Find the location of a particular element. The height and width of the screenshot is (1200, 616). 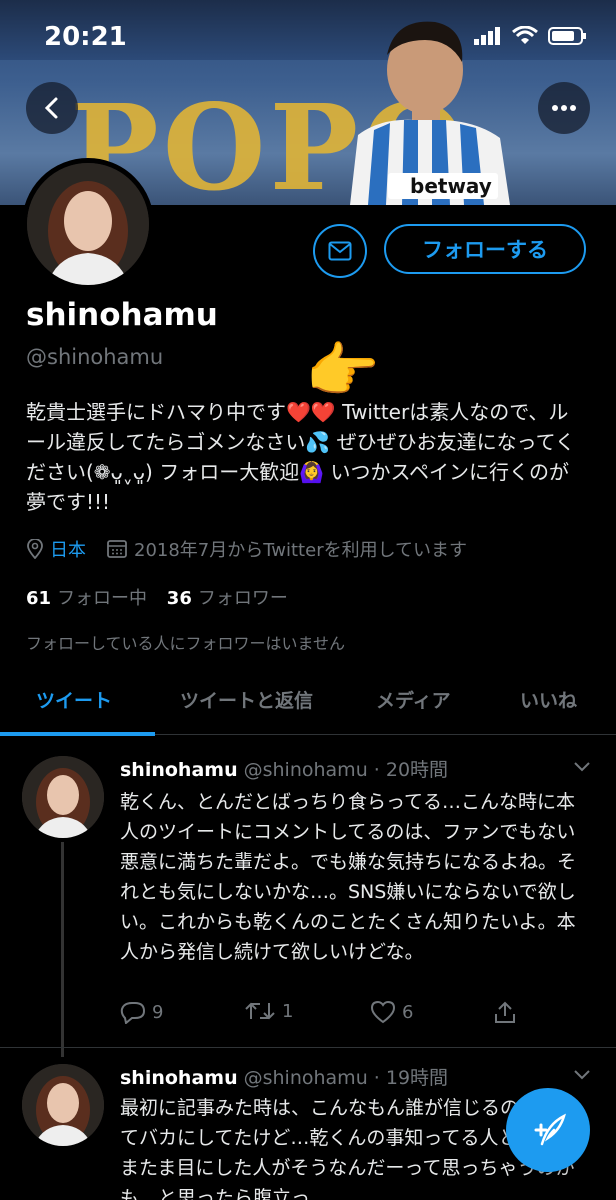

avatar-image is located at coordinates (88, 224).